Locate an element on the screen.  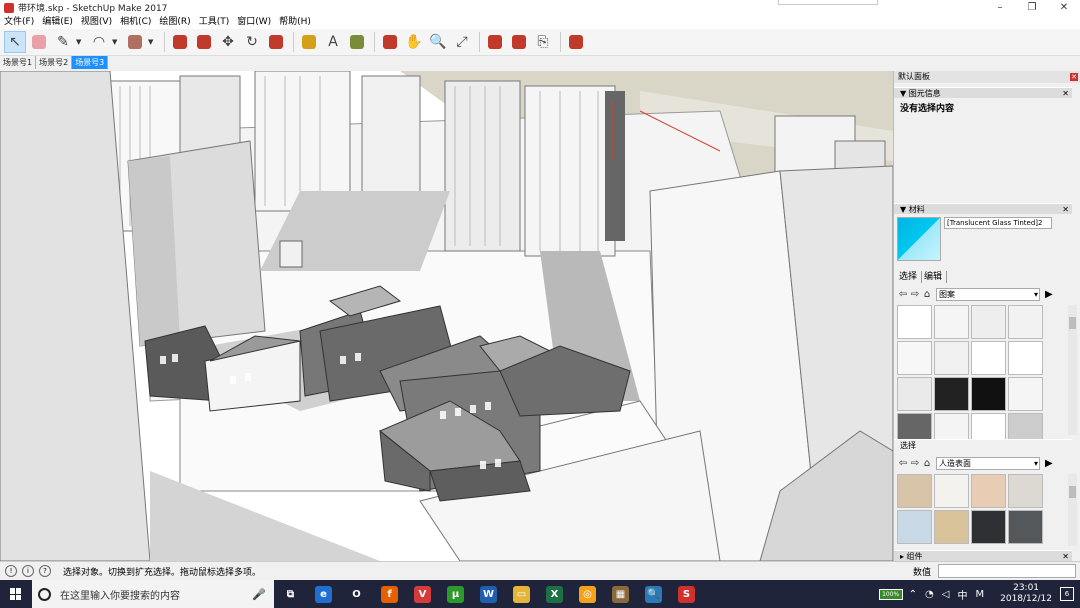
pan-tool-icon: ✋ is located at coordinates (414, 42).